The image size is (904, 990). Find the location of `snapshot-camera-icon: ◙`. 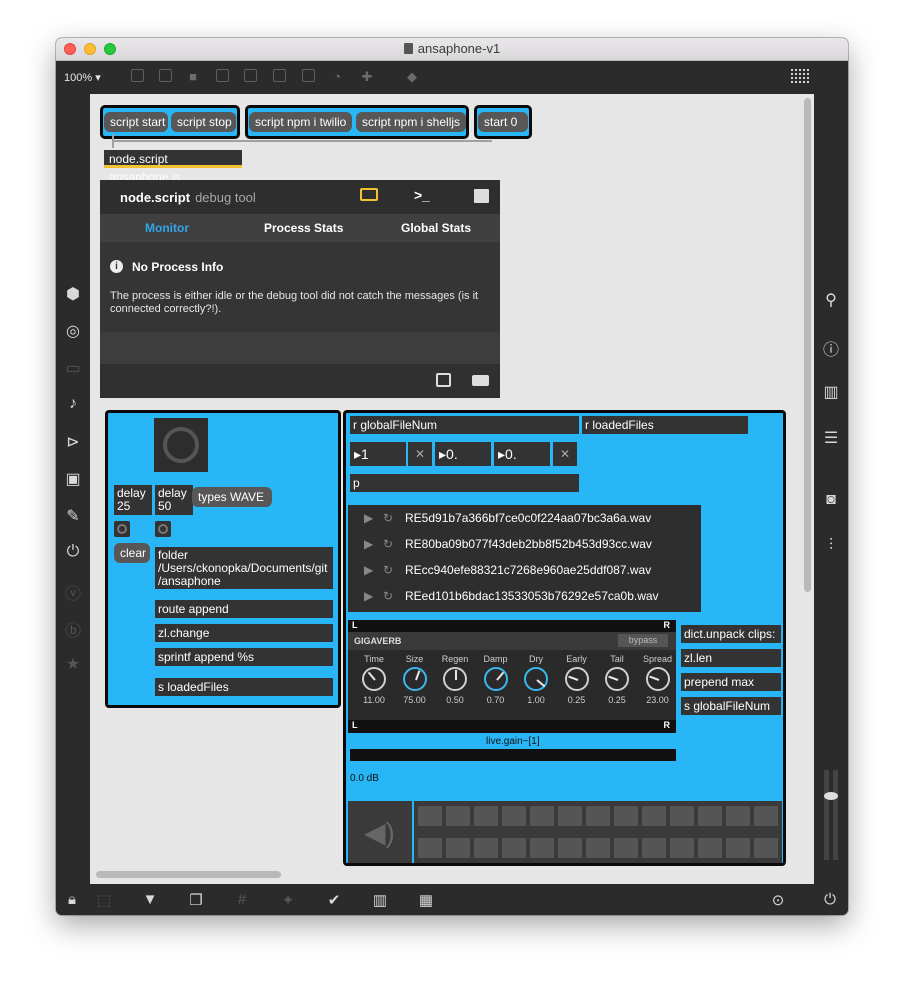

snapshot-camera-icon: ◙ is located at coordinates (831, 500).